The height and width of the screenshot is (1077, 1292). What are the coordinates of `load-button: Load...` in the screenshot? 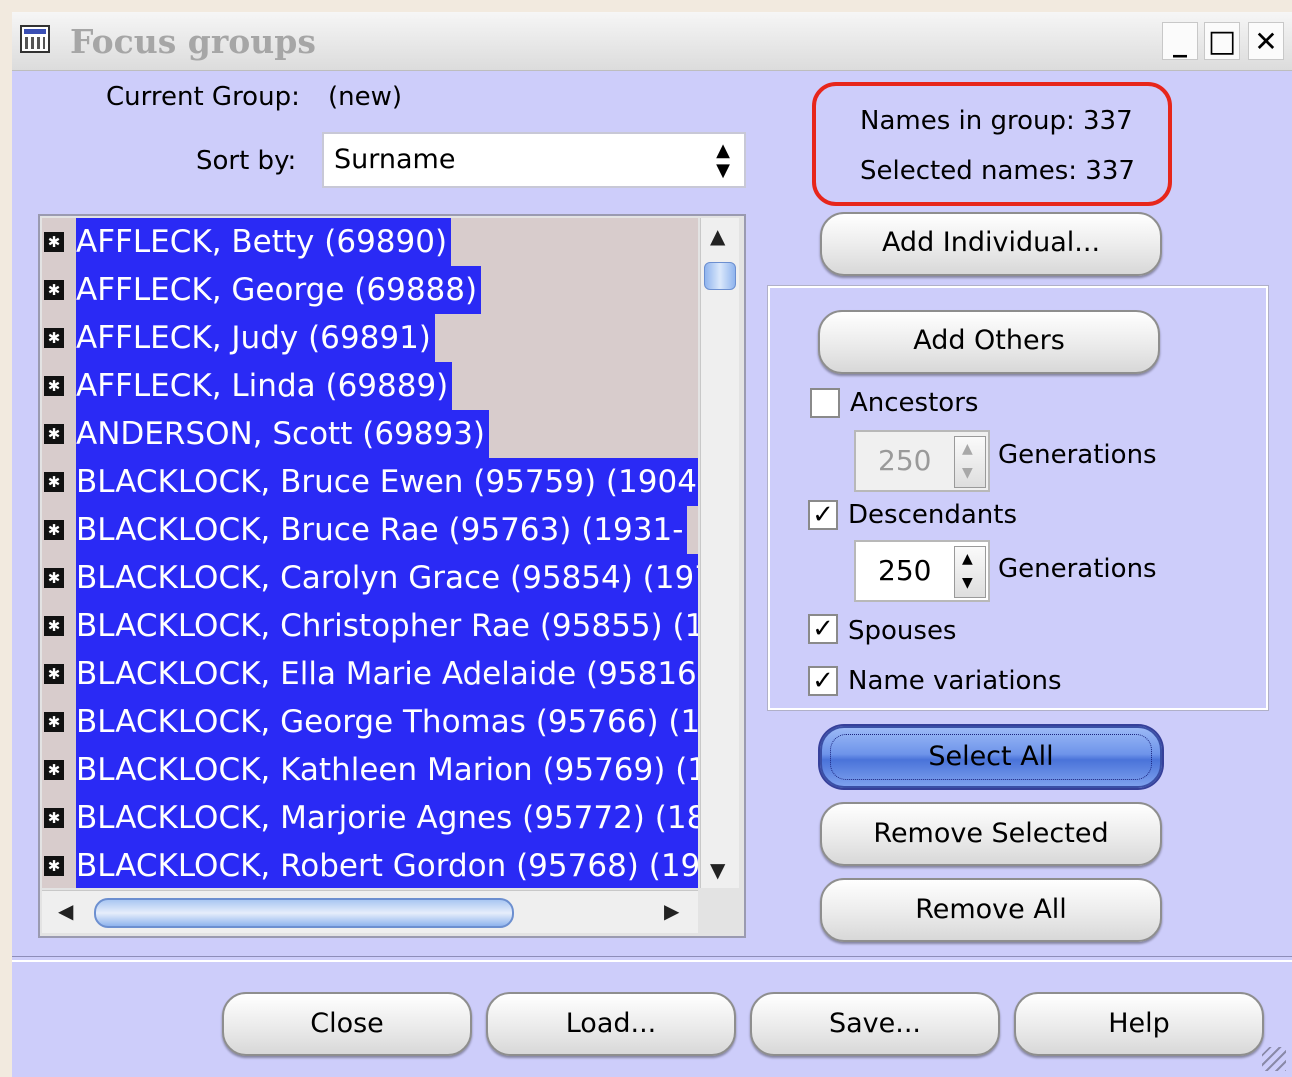 It's located at (611, 1024).